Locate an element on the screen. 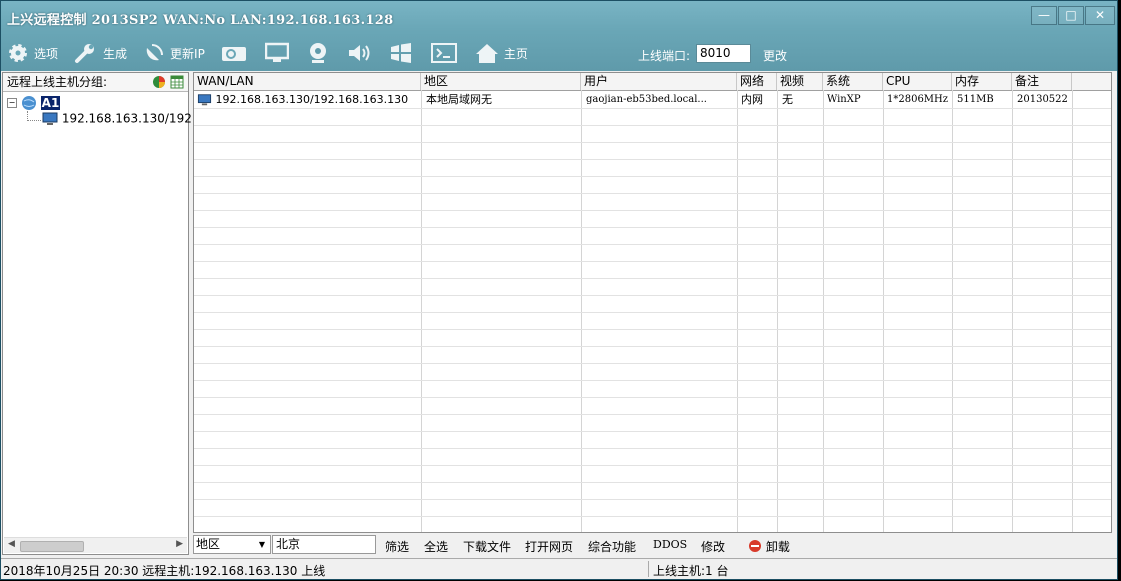  update-ip-button: 更新IP is located at coordinates (174, 53).